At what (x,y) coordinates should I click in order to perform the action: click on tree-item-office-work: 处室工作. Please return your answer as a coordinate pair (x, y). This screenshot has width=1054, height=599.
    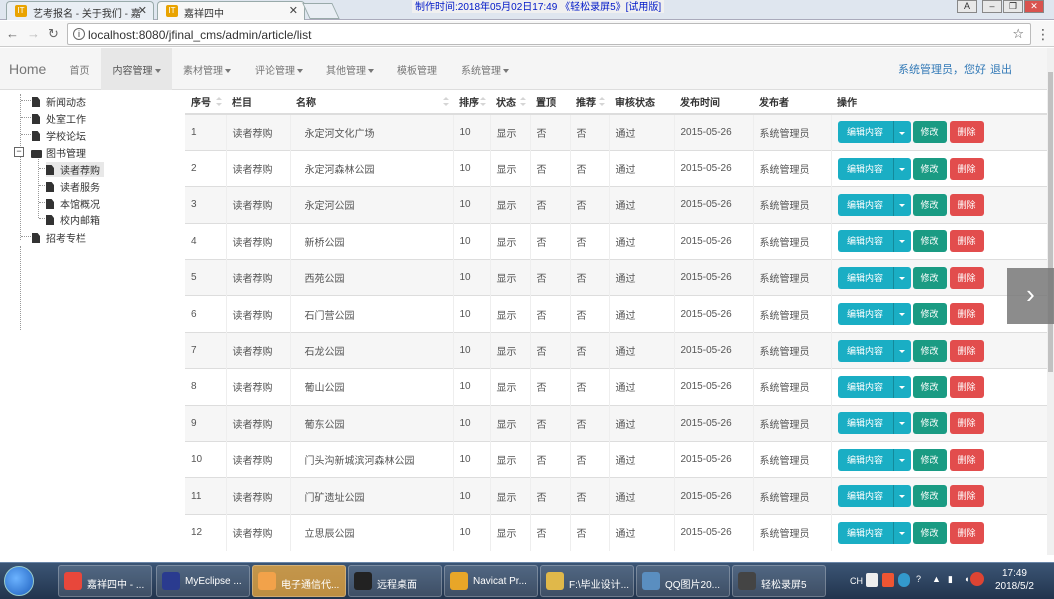
    Looking at the image, I should click on (59, 118).